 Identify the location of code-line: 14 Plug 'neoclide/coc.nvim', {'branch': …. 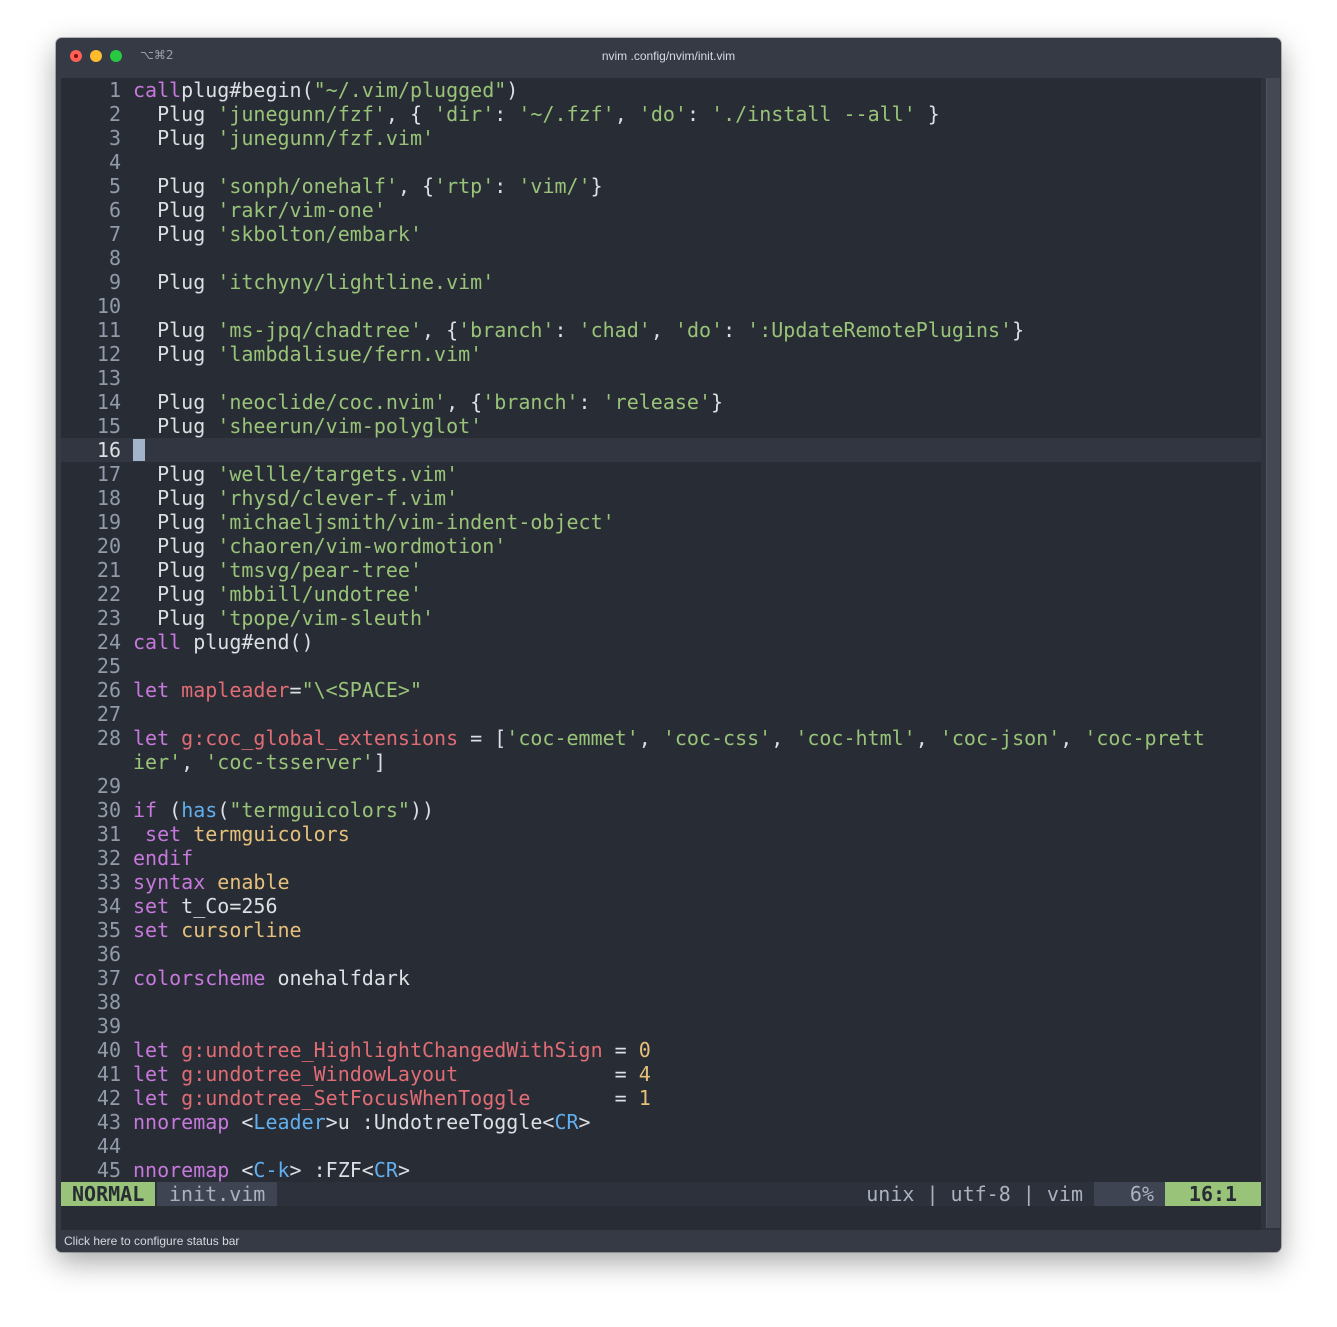
(661, 402).